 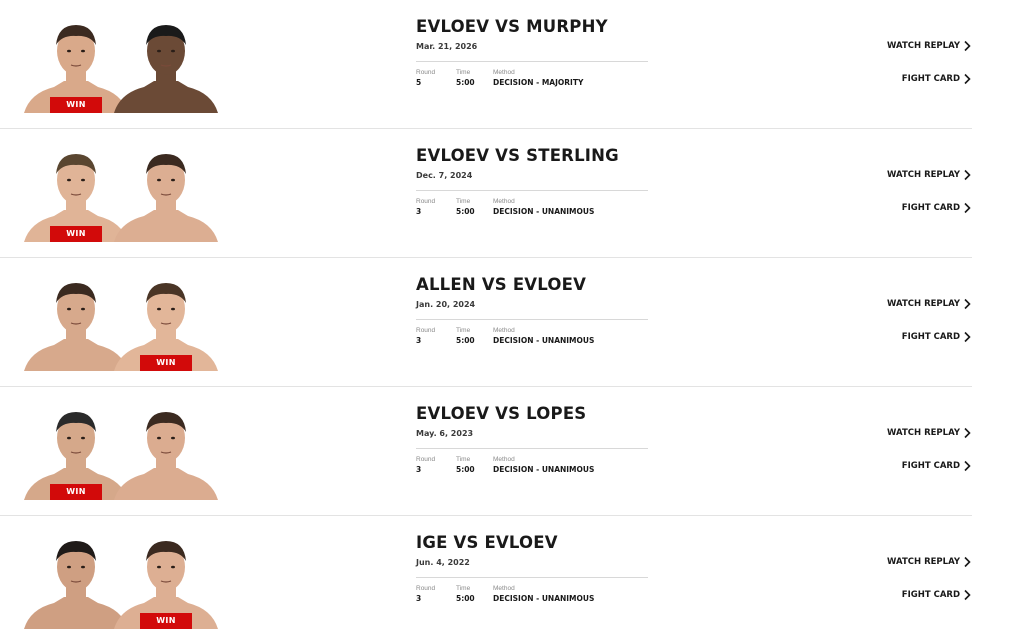 What do you see at coordinates (444, 175) in the screenshot?
I see `fight-date: Dec. 7, 2024` at bounding box center [444, 175].